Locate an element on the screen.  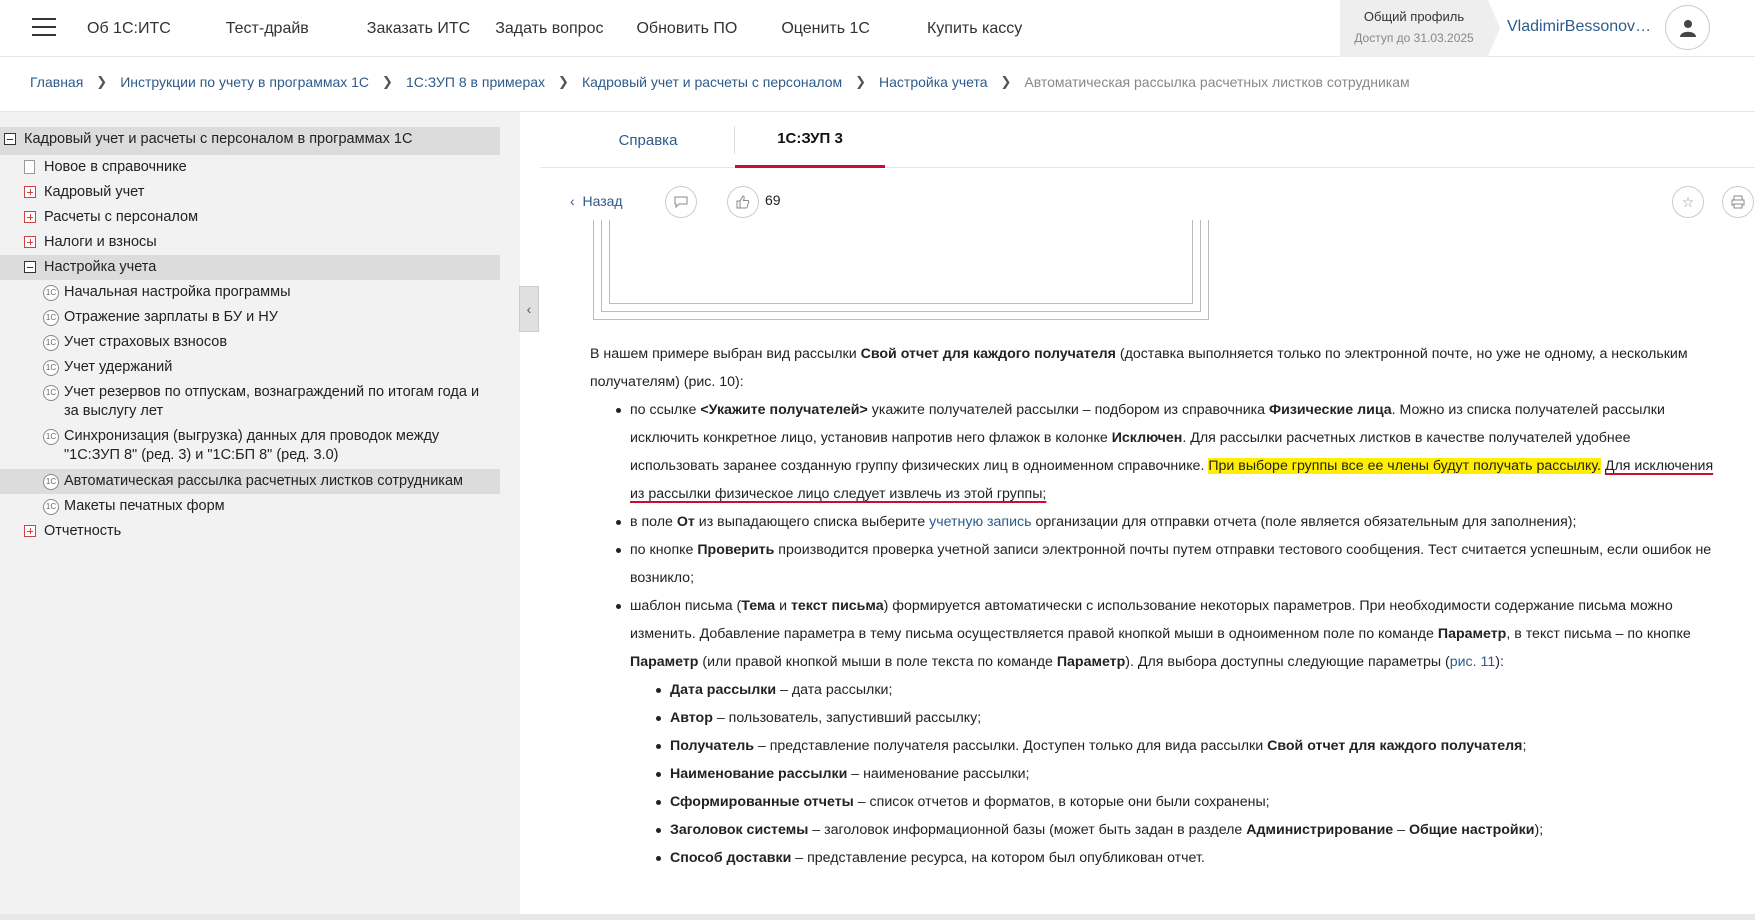
user-icon is located at coordinates (1687, 28).